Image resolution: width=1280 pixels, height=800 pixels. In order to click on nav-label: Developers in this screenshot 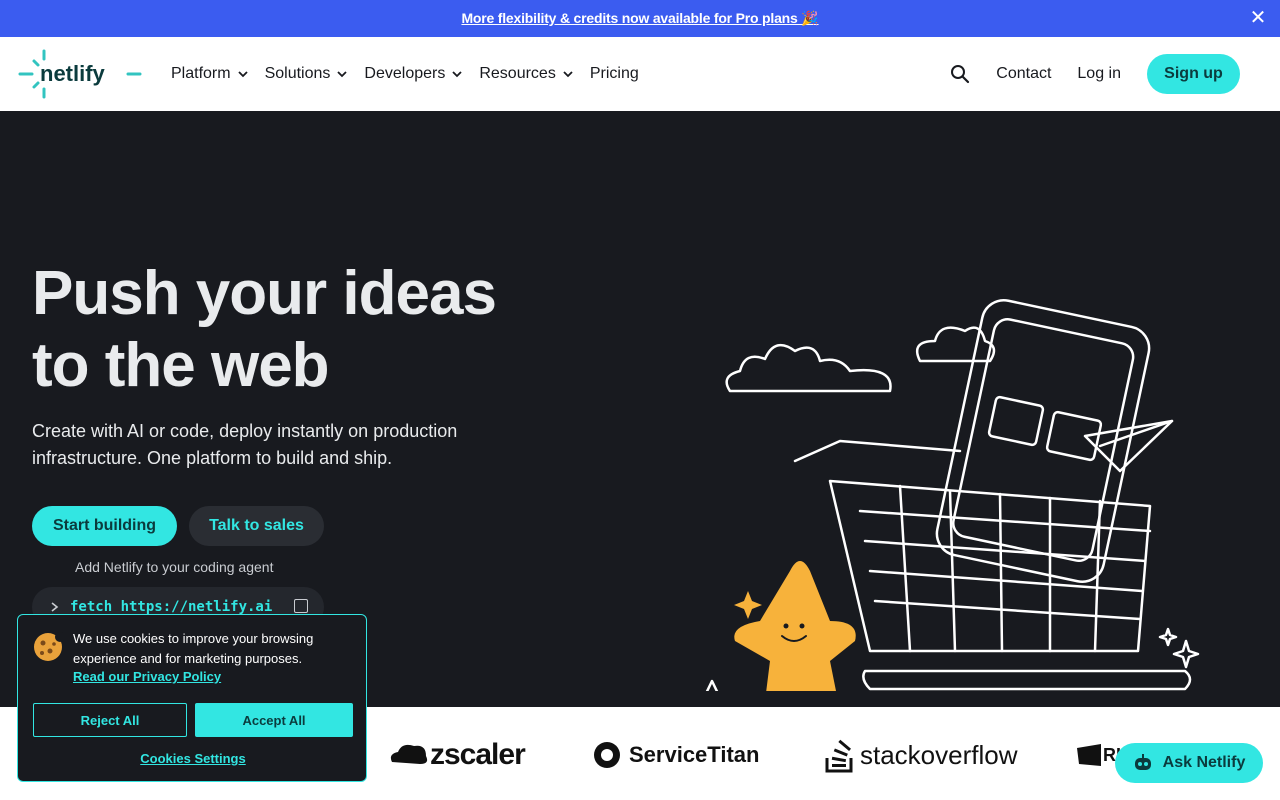, I will do `click(405, 73)`.